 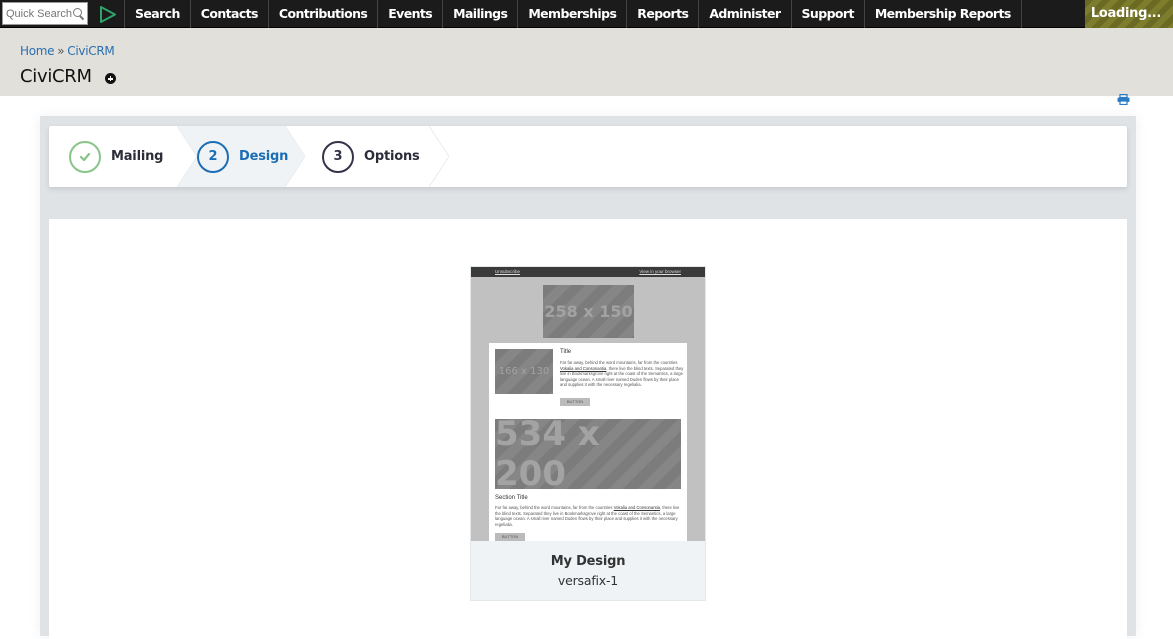 What do you see at coordinates (588, 580) in the screenshot?
I see `template-id: versafix-1` at bounding box center [588, 580].